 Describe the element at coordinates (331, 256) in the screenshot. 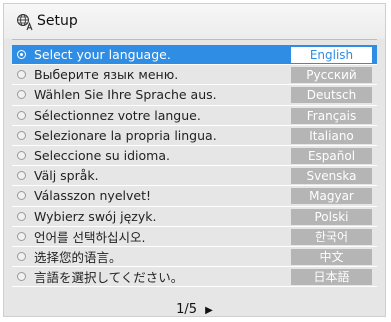

I see `language-button: 中文` at that location.